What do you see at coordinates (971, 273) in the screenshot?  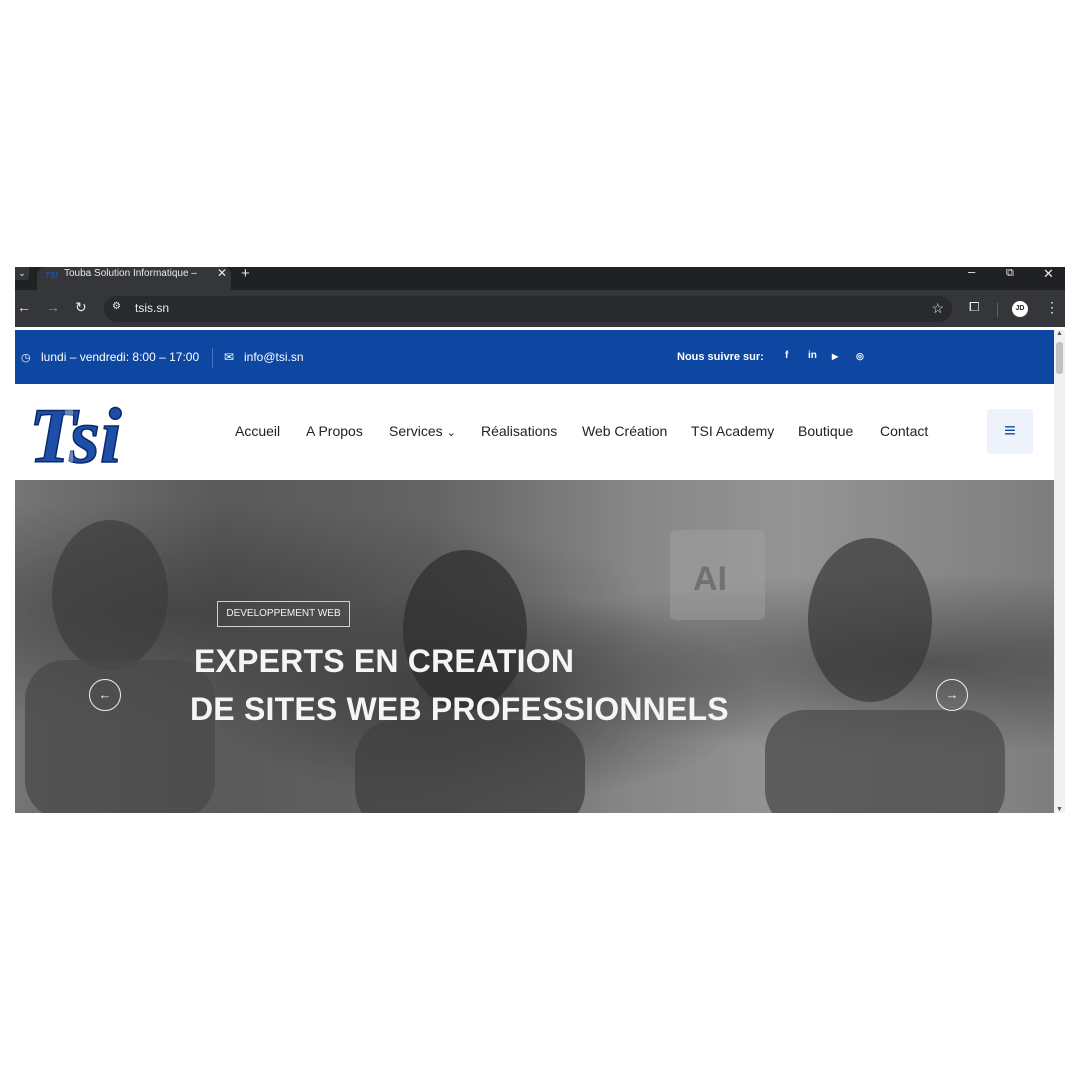 I see `minimize-icon: –` at bounding box center [971, 273].